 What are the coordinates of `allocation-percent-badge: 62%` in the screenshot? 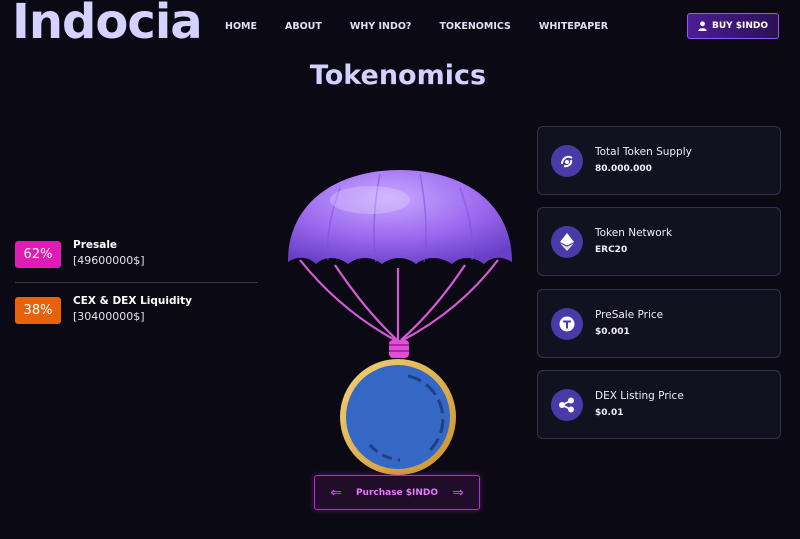 It's located at (38, 254).